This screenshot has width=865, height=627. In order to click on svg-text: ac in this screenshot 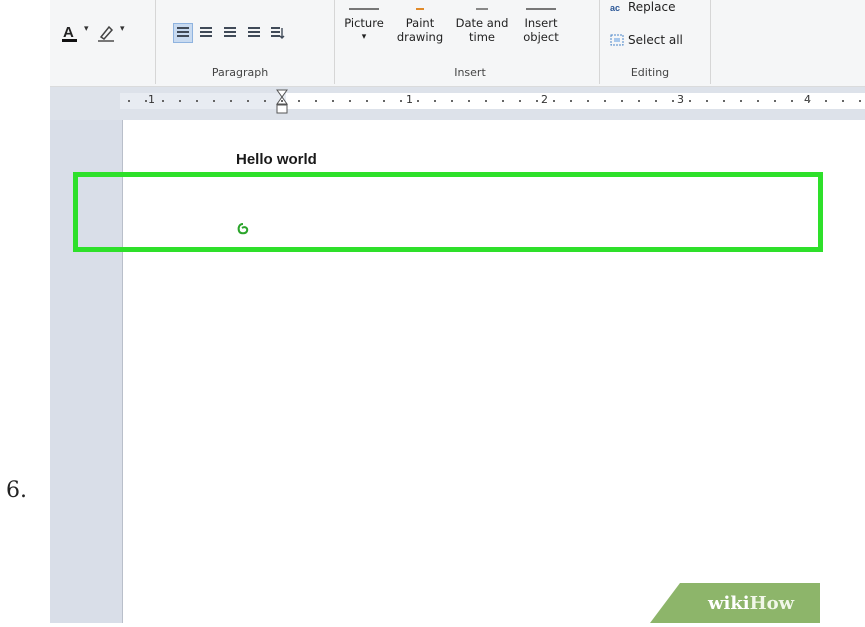, I will do `click(615, 8)`.